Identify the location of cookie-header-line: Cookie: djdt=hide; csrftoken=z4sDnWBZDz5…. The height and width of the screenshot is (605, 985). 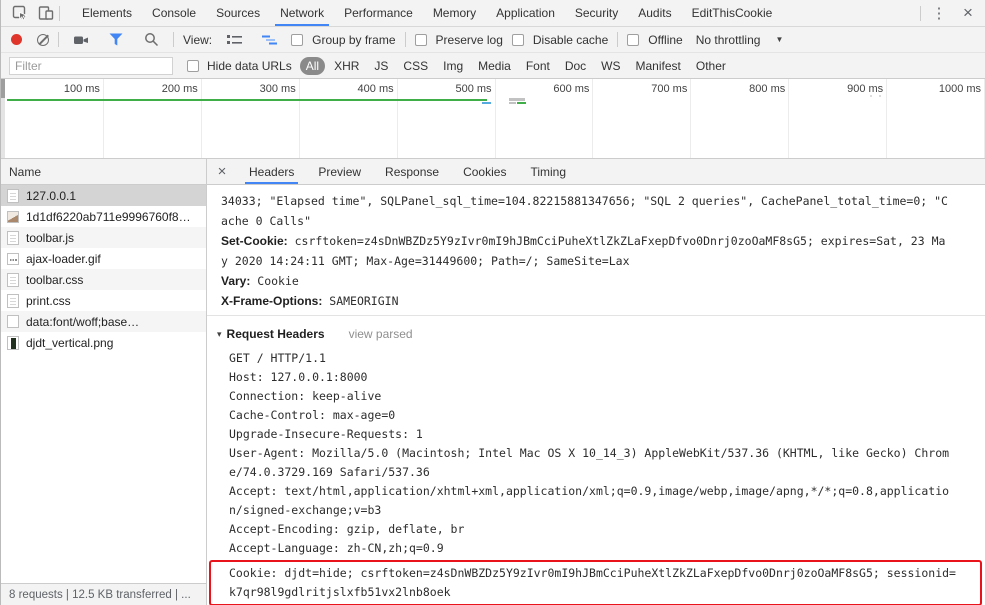
(592, 573).